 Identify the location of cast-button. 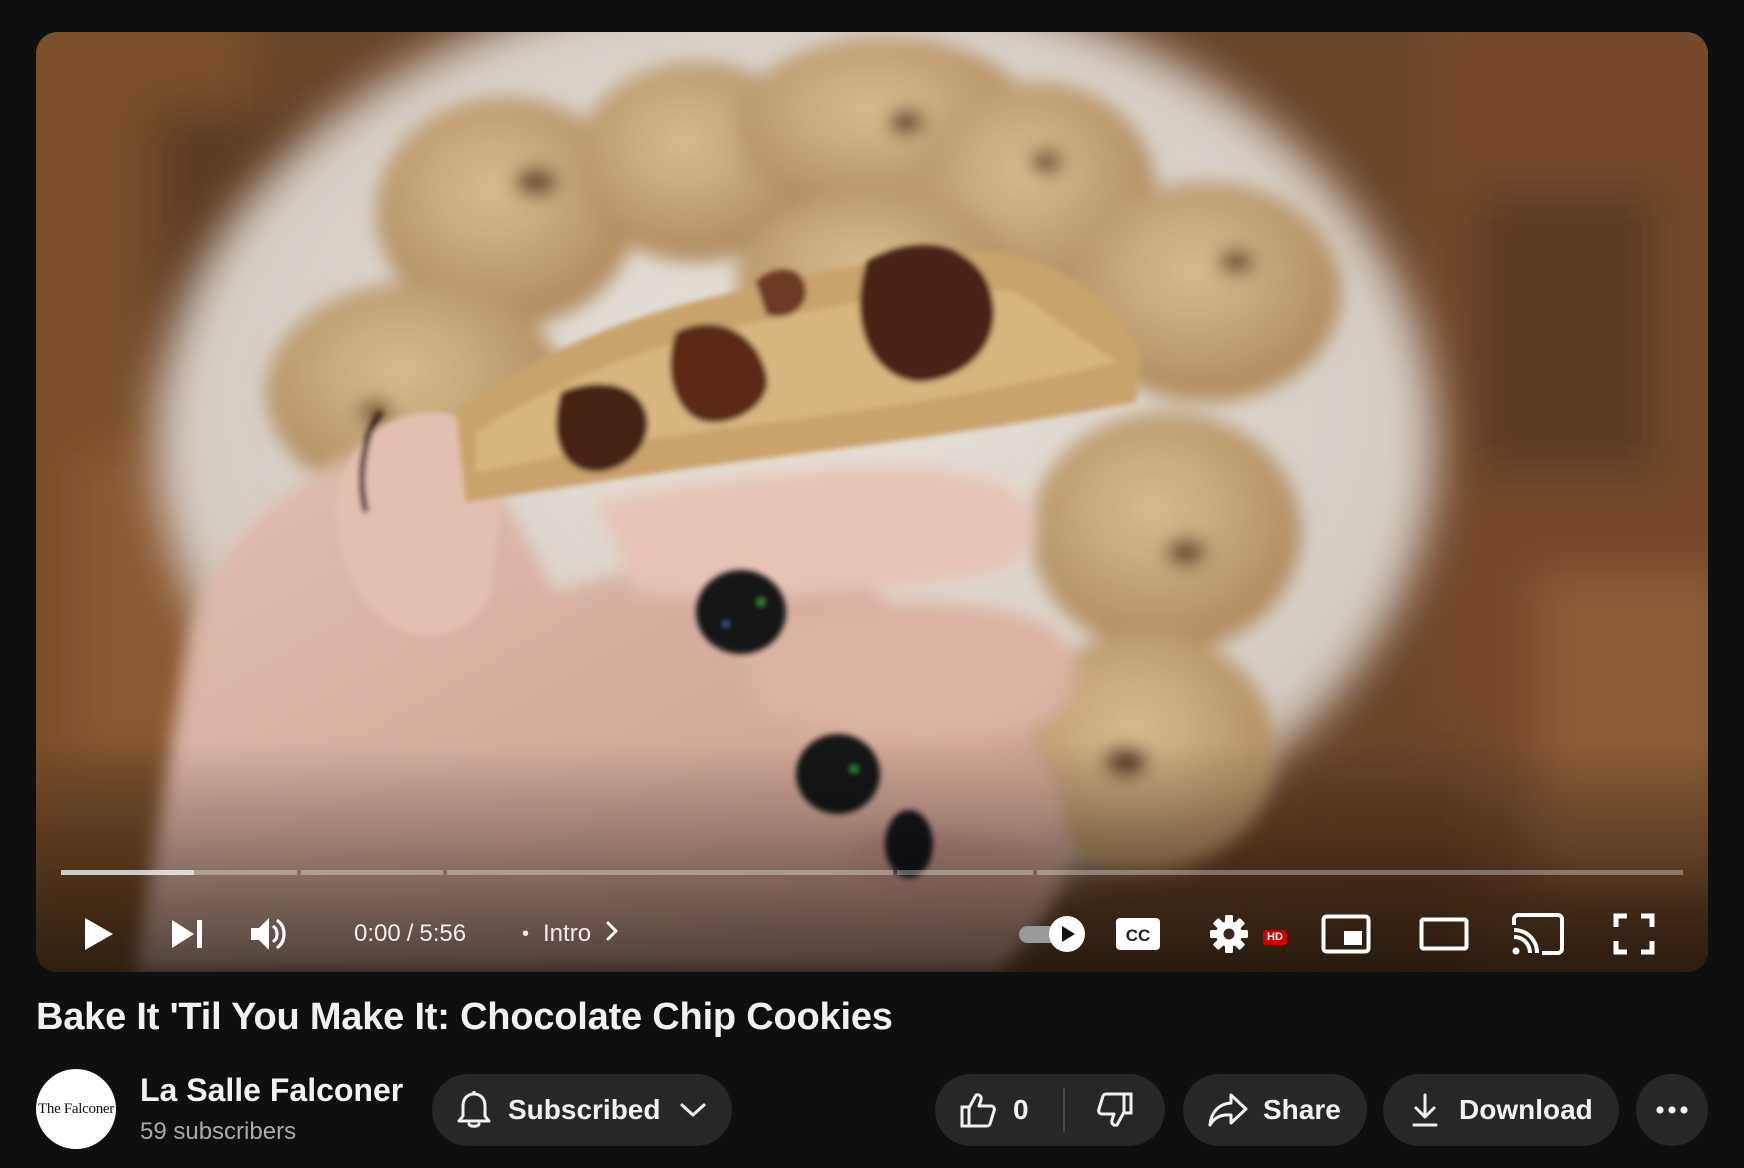
(1538, 934).